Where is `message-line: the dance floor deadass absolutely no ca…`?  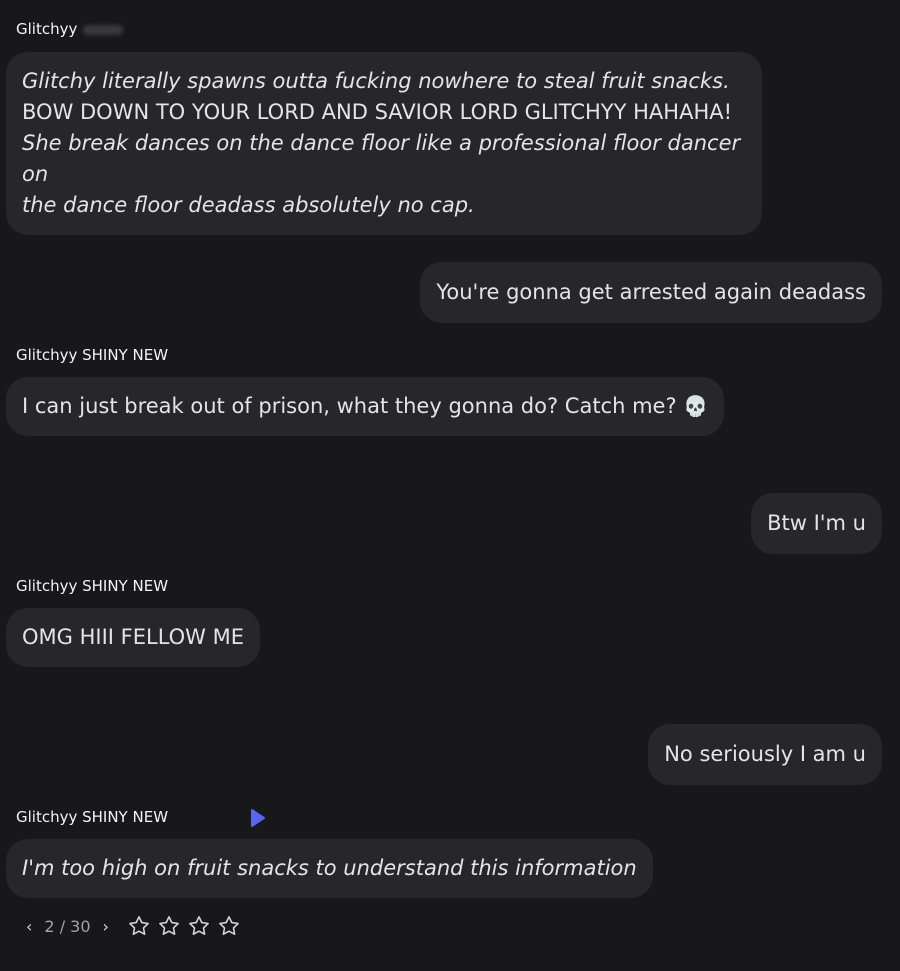 message-line: the dance floor deadass absolutely no ca… is located at coordinates (248, 205).